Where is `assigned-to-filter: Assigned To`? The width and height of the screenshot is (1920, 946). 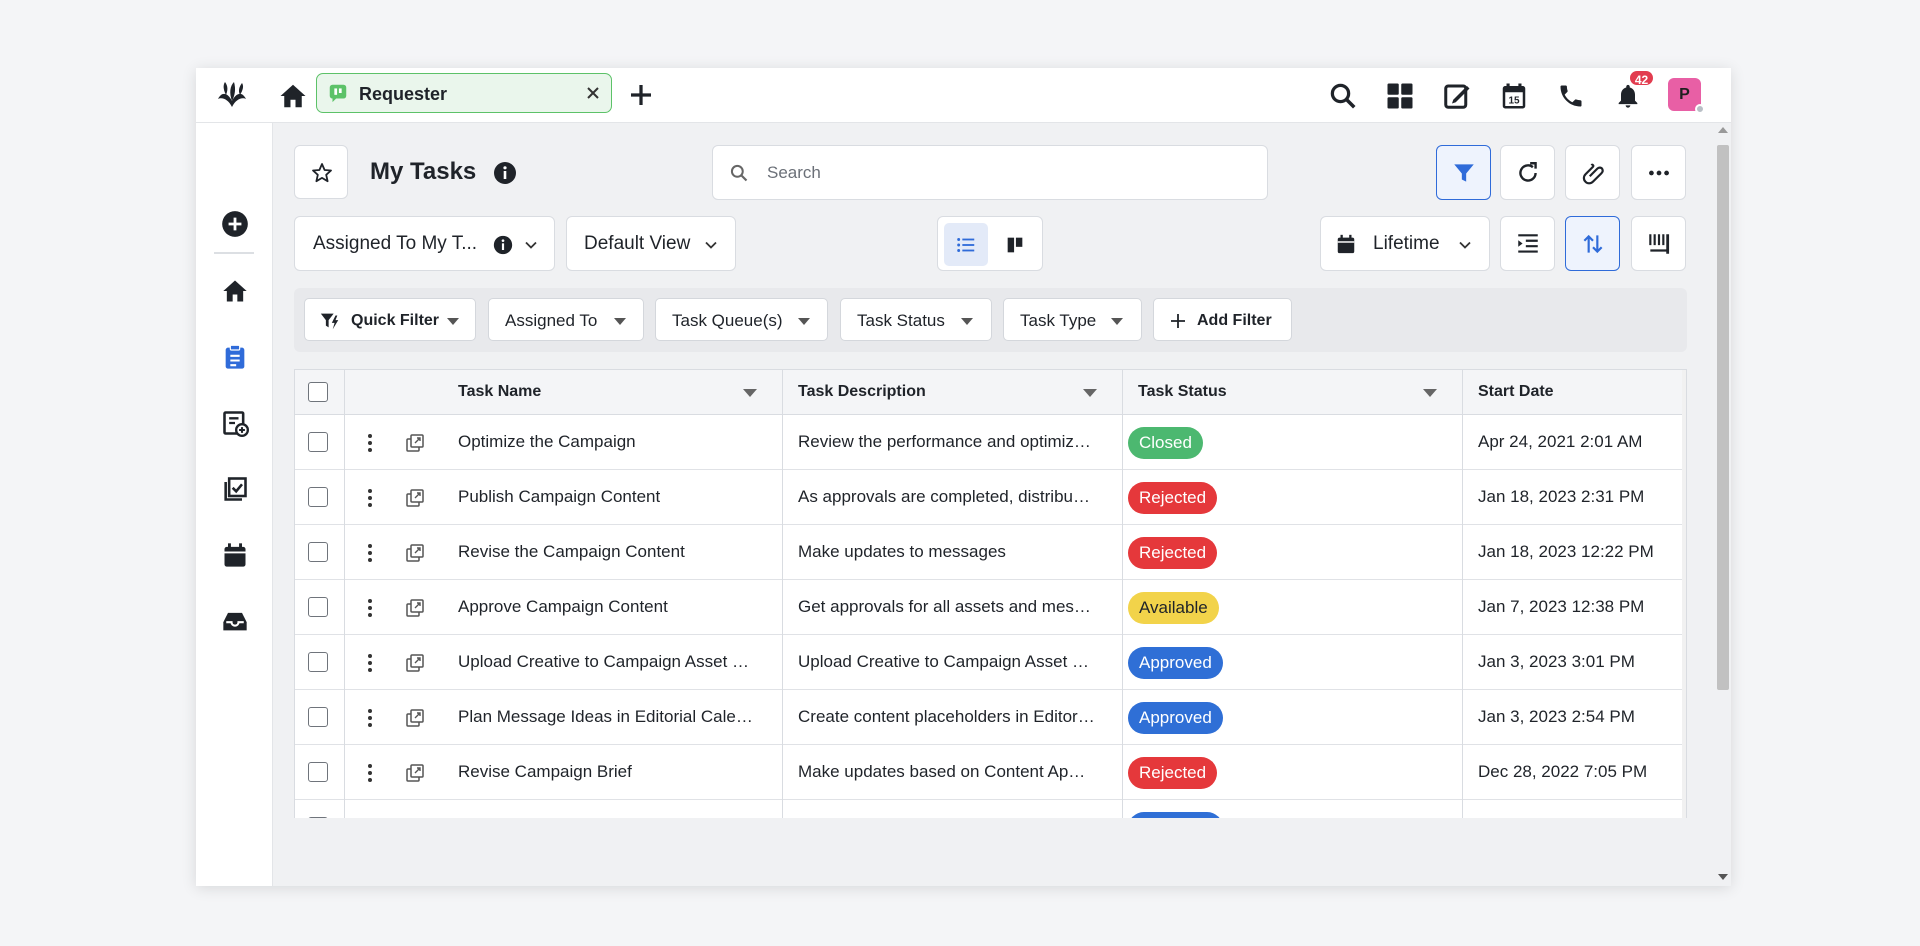 assigned-to-filter: Assigned To is located at coordinates (566, 319).